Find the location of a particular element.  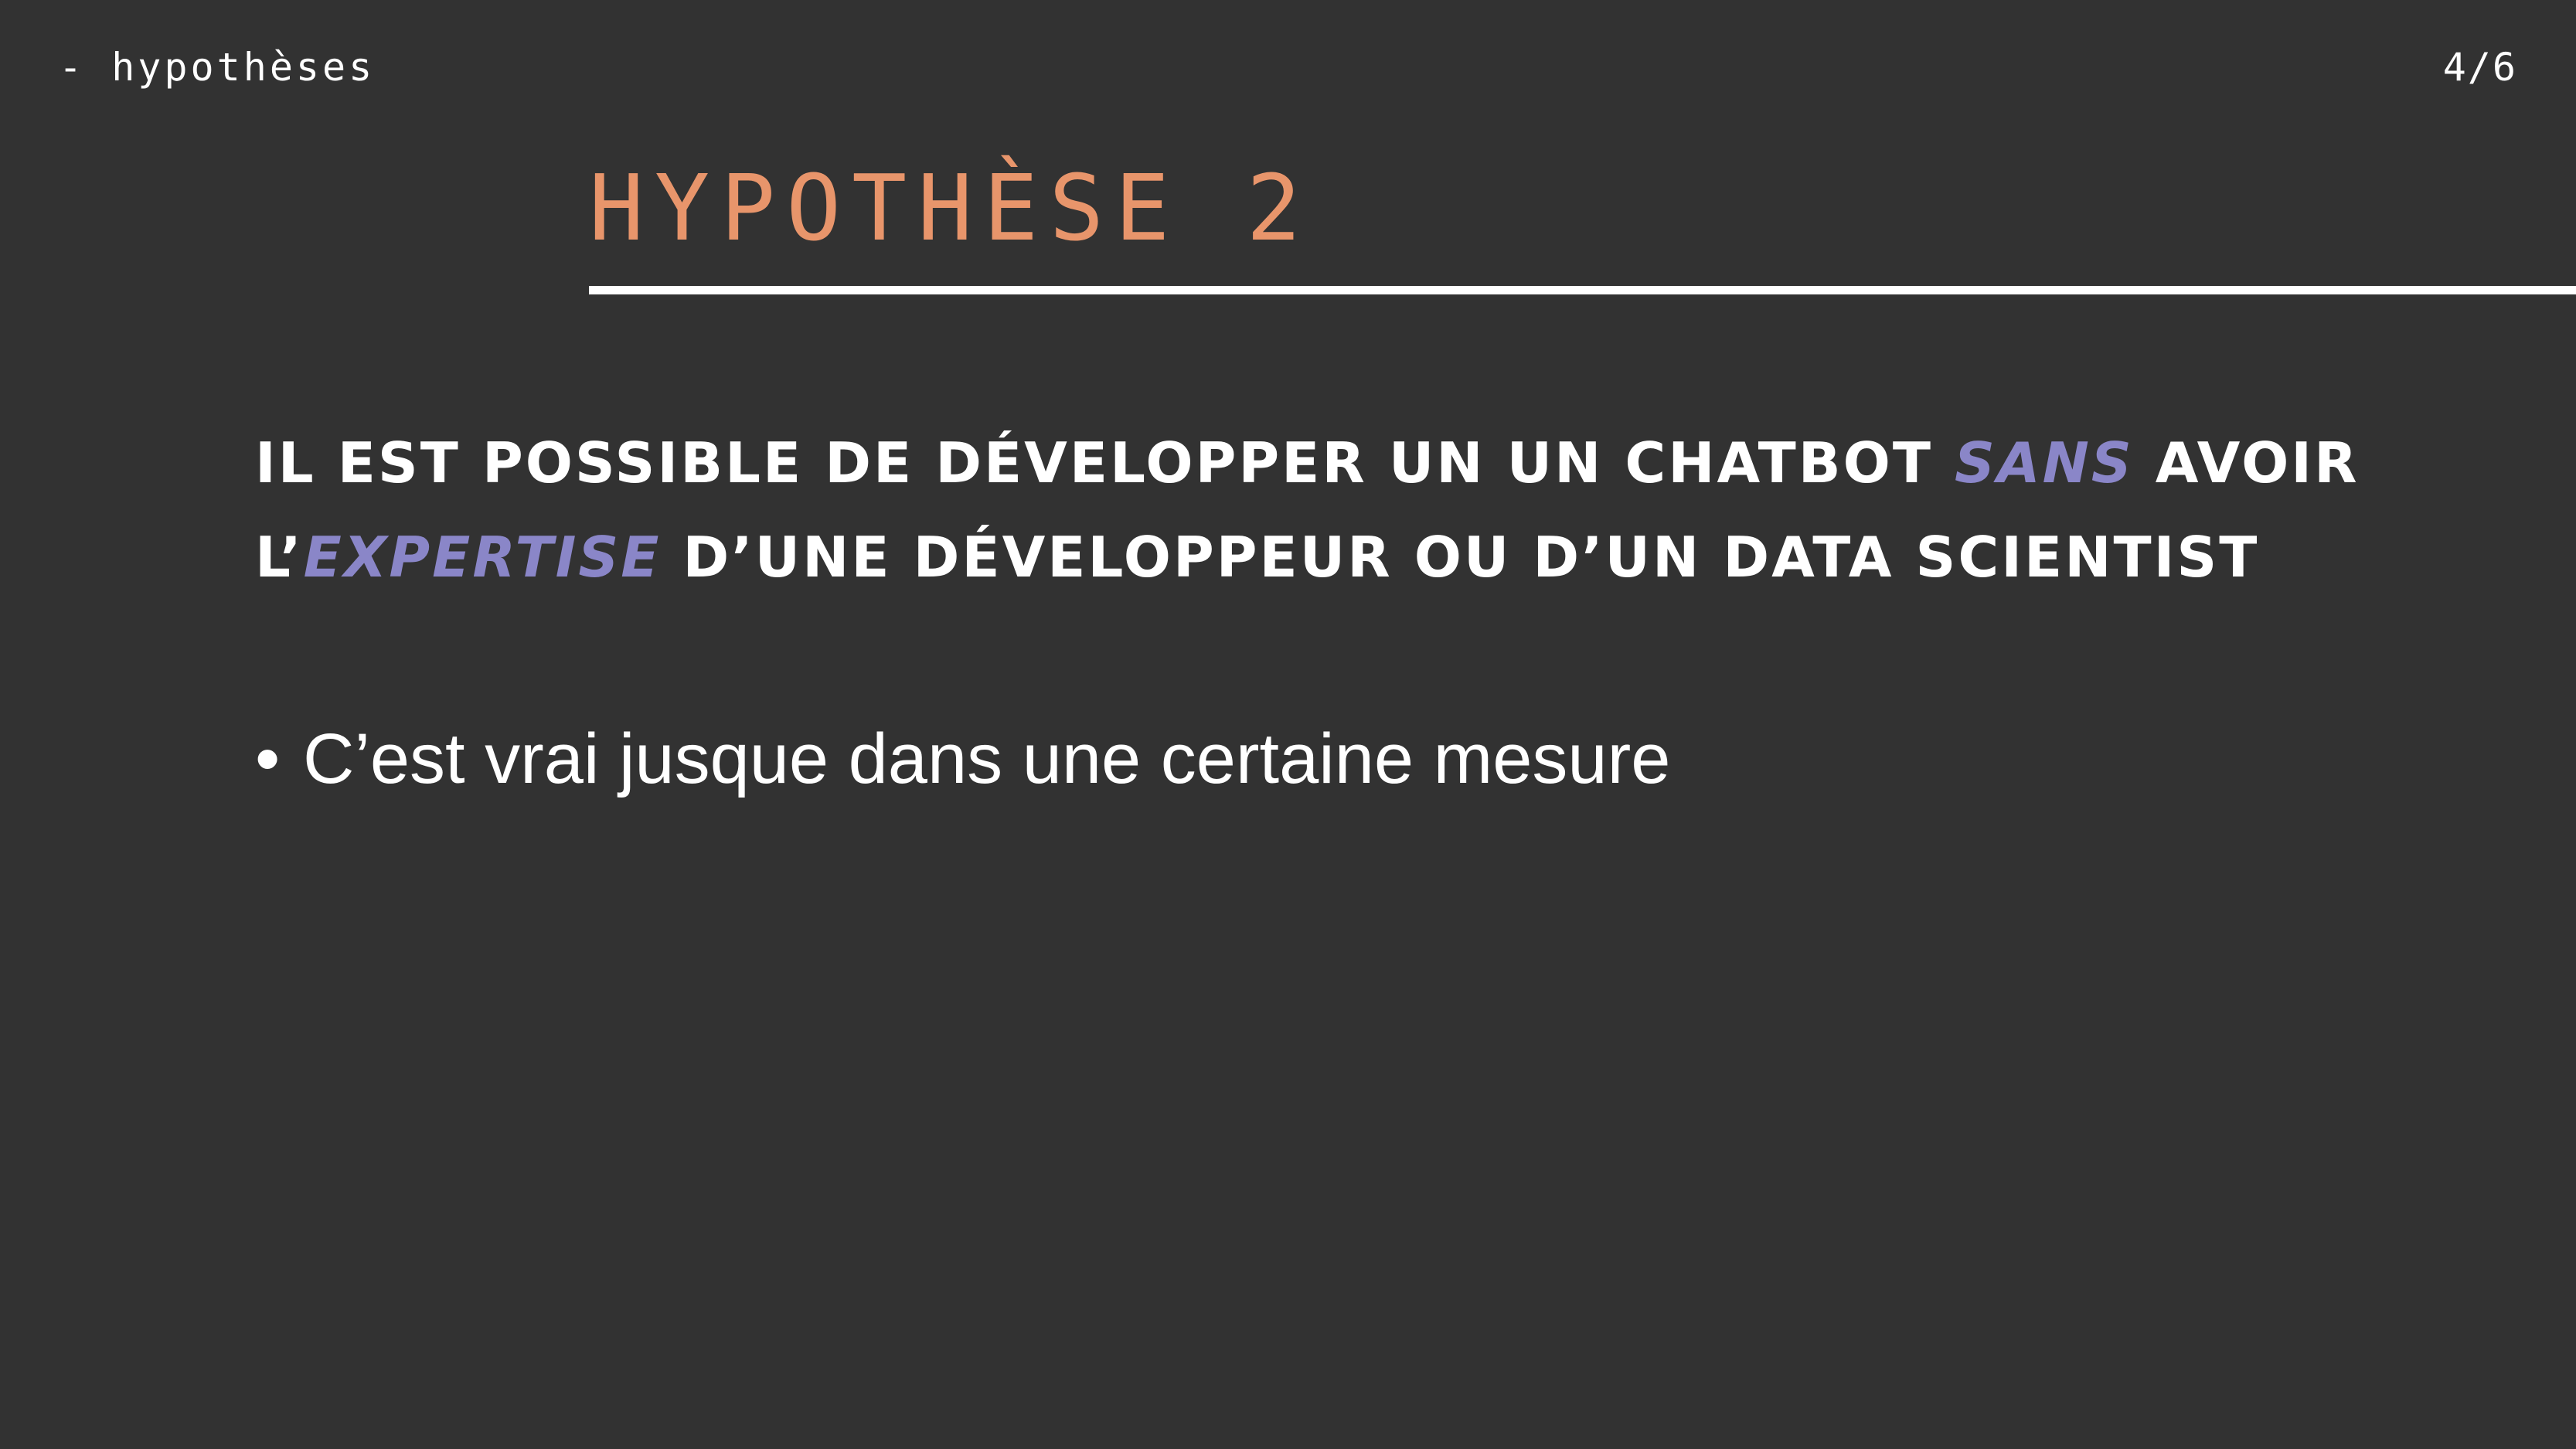

hypothesis-text: avoir is located at coordinates (2246, 463).